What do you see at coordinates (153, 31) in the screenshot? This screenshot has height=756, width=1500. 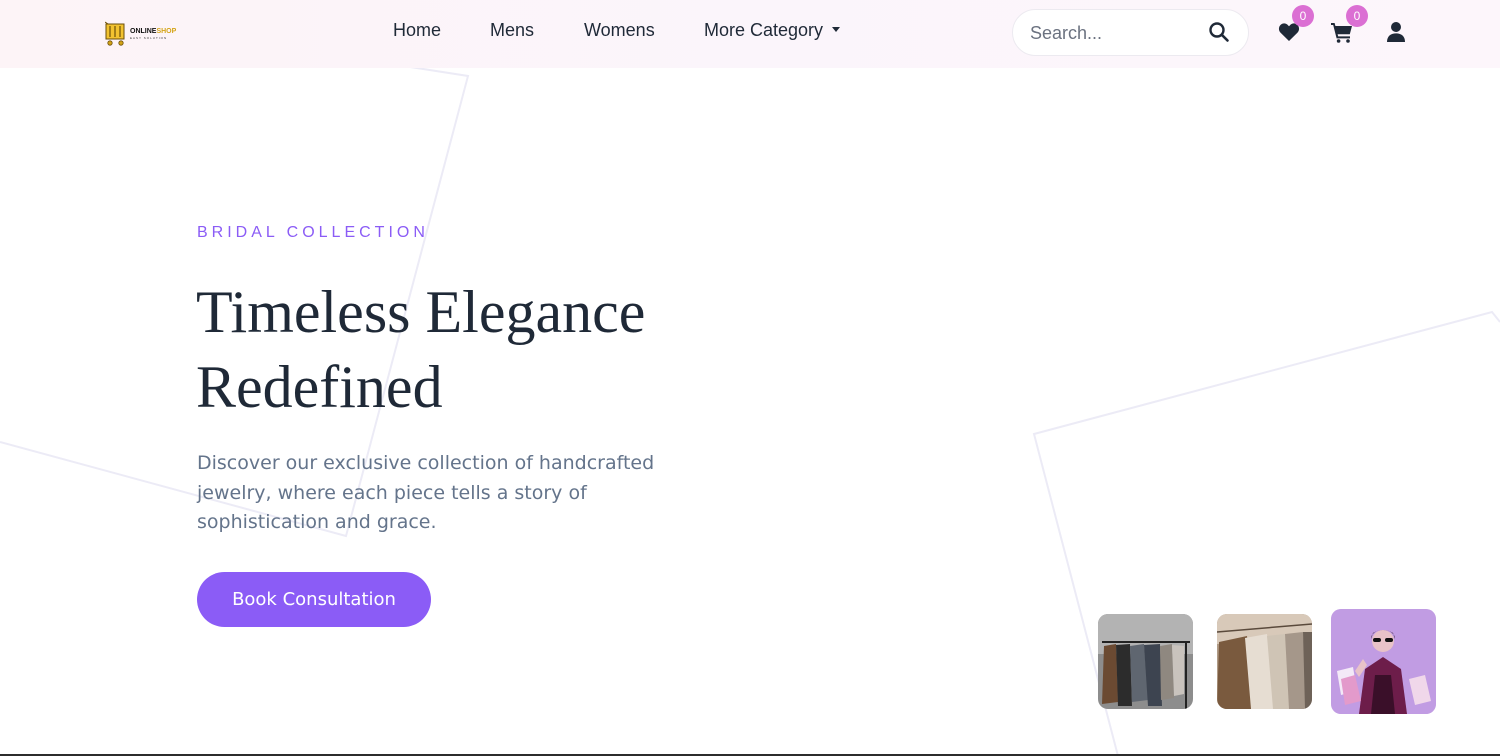 I see `logo-wordmark: ONLINESHOP` at bounding box center [153, 31].